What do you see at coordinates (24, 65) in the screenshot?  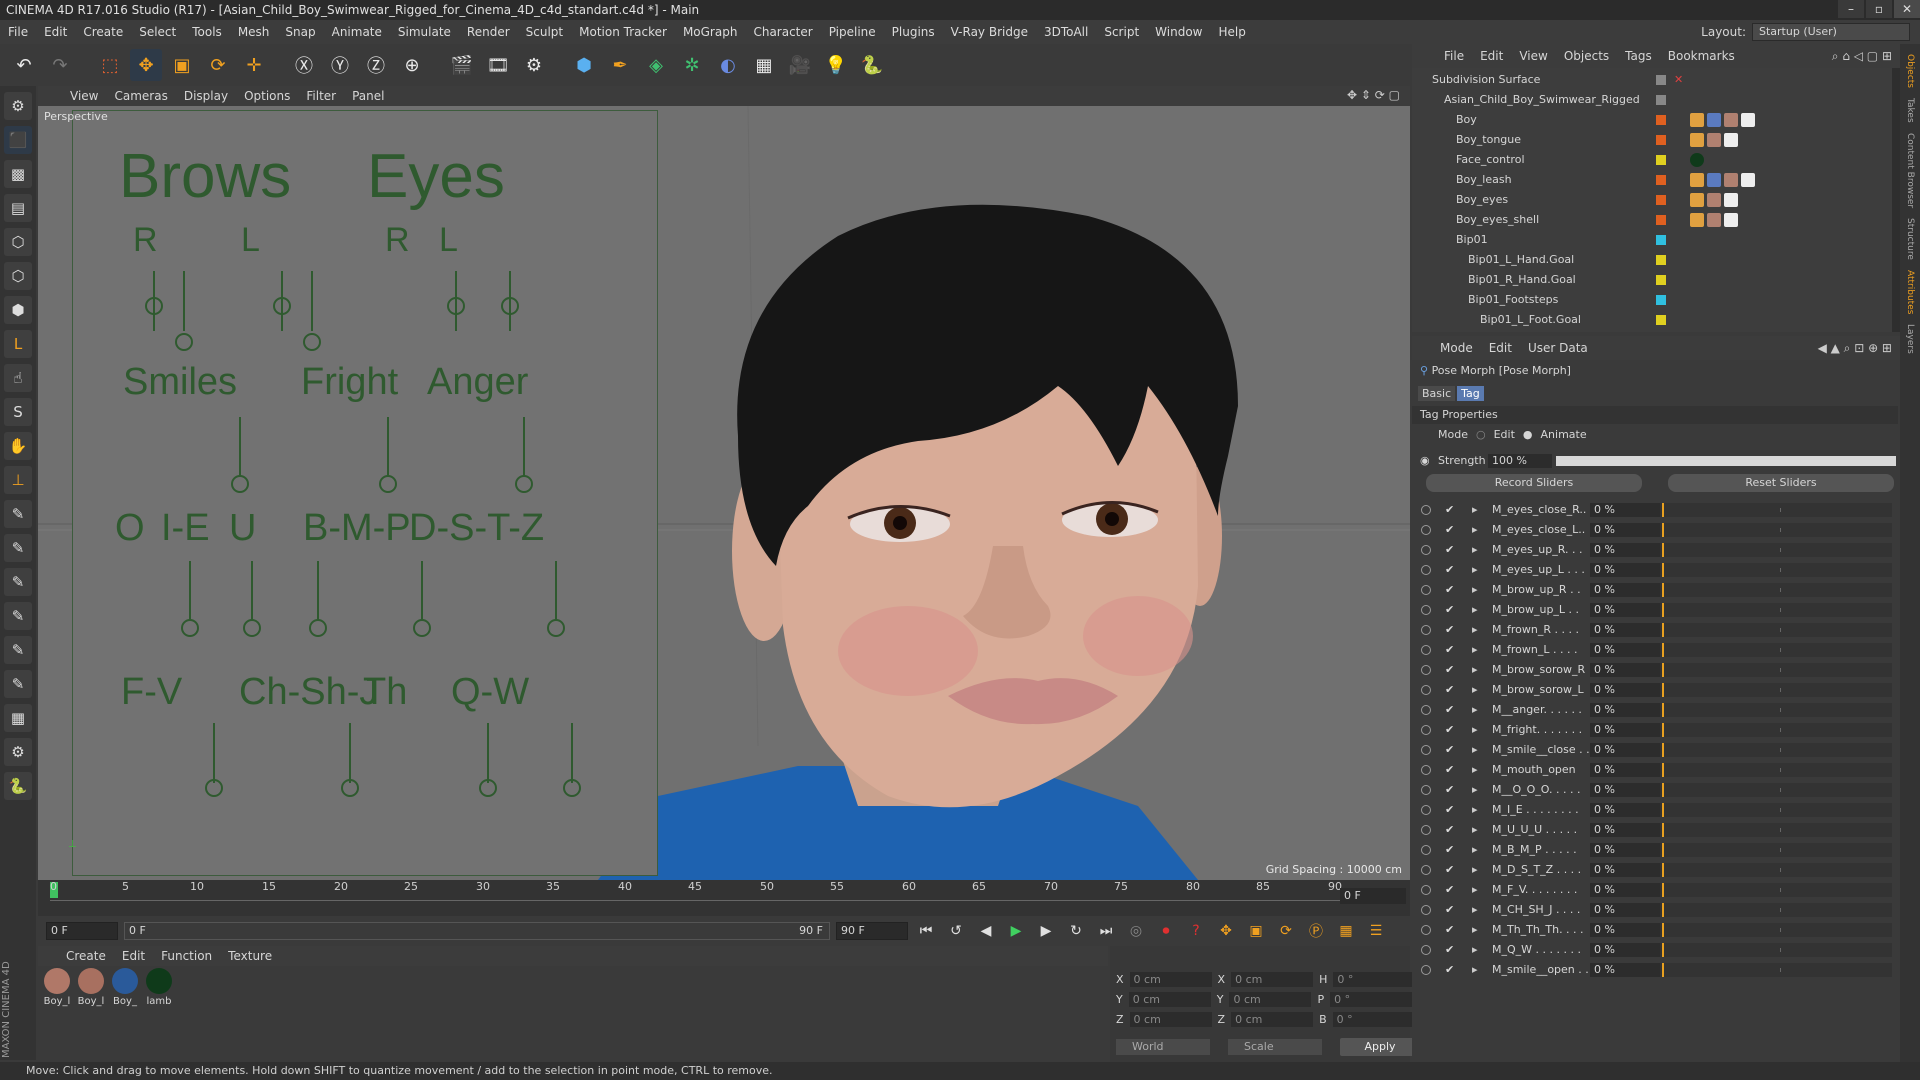 I see `undo-icon: ↶` at bounding box center [24, 65].